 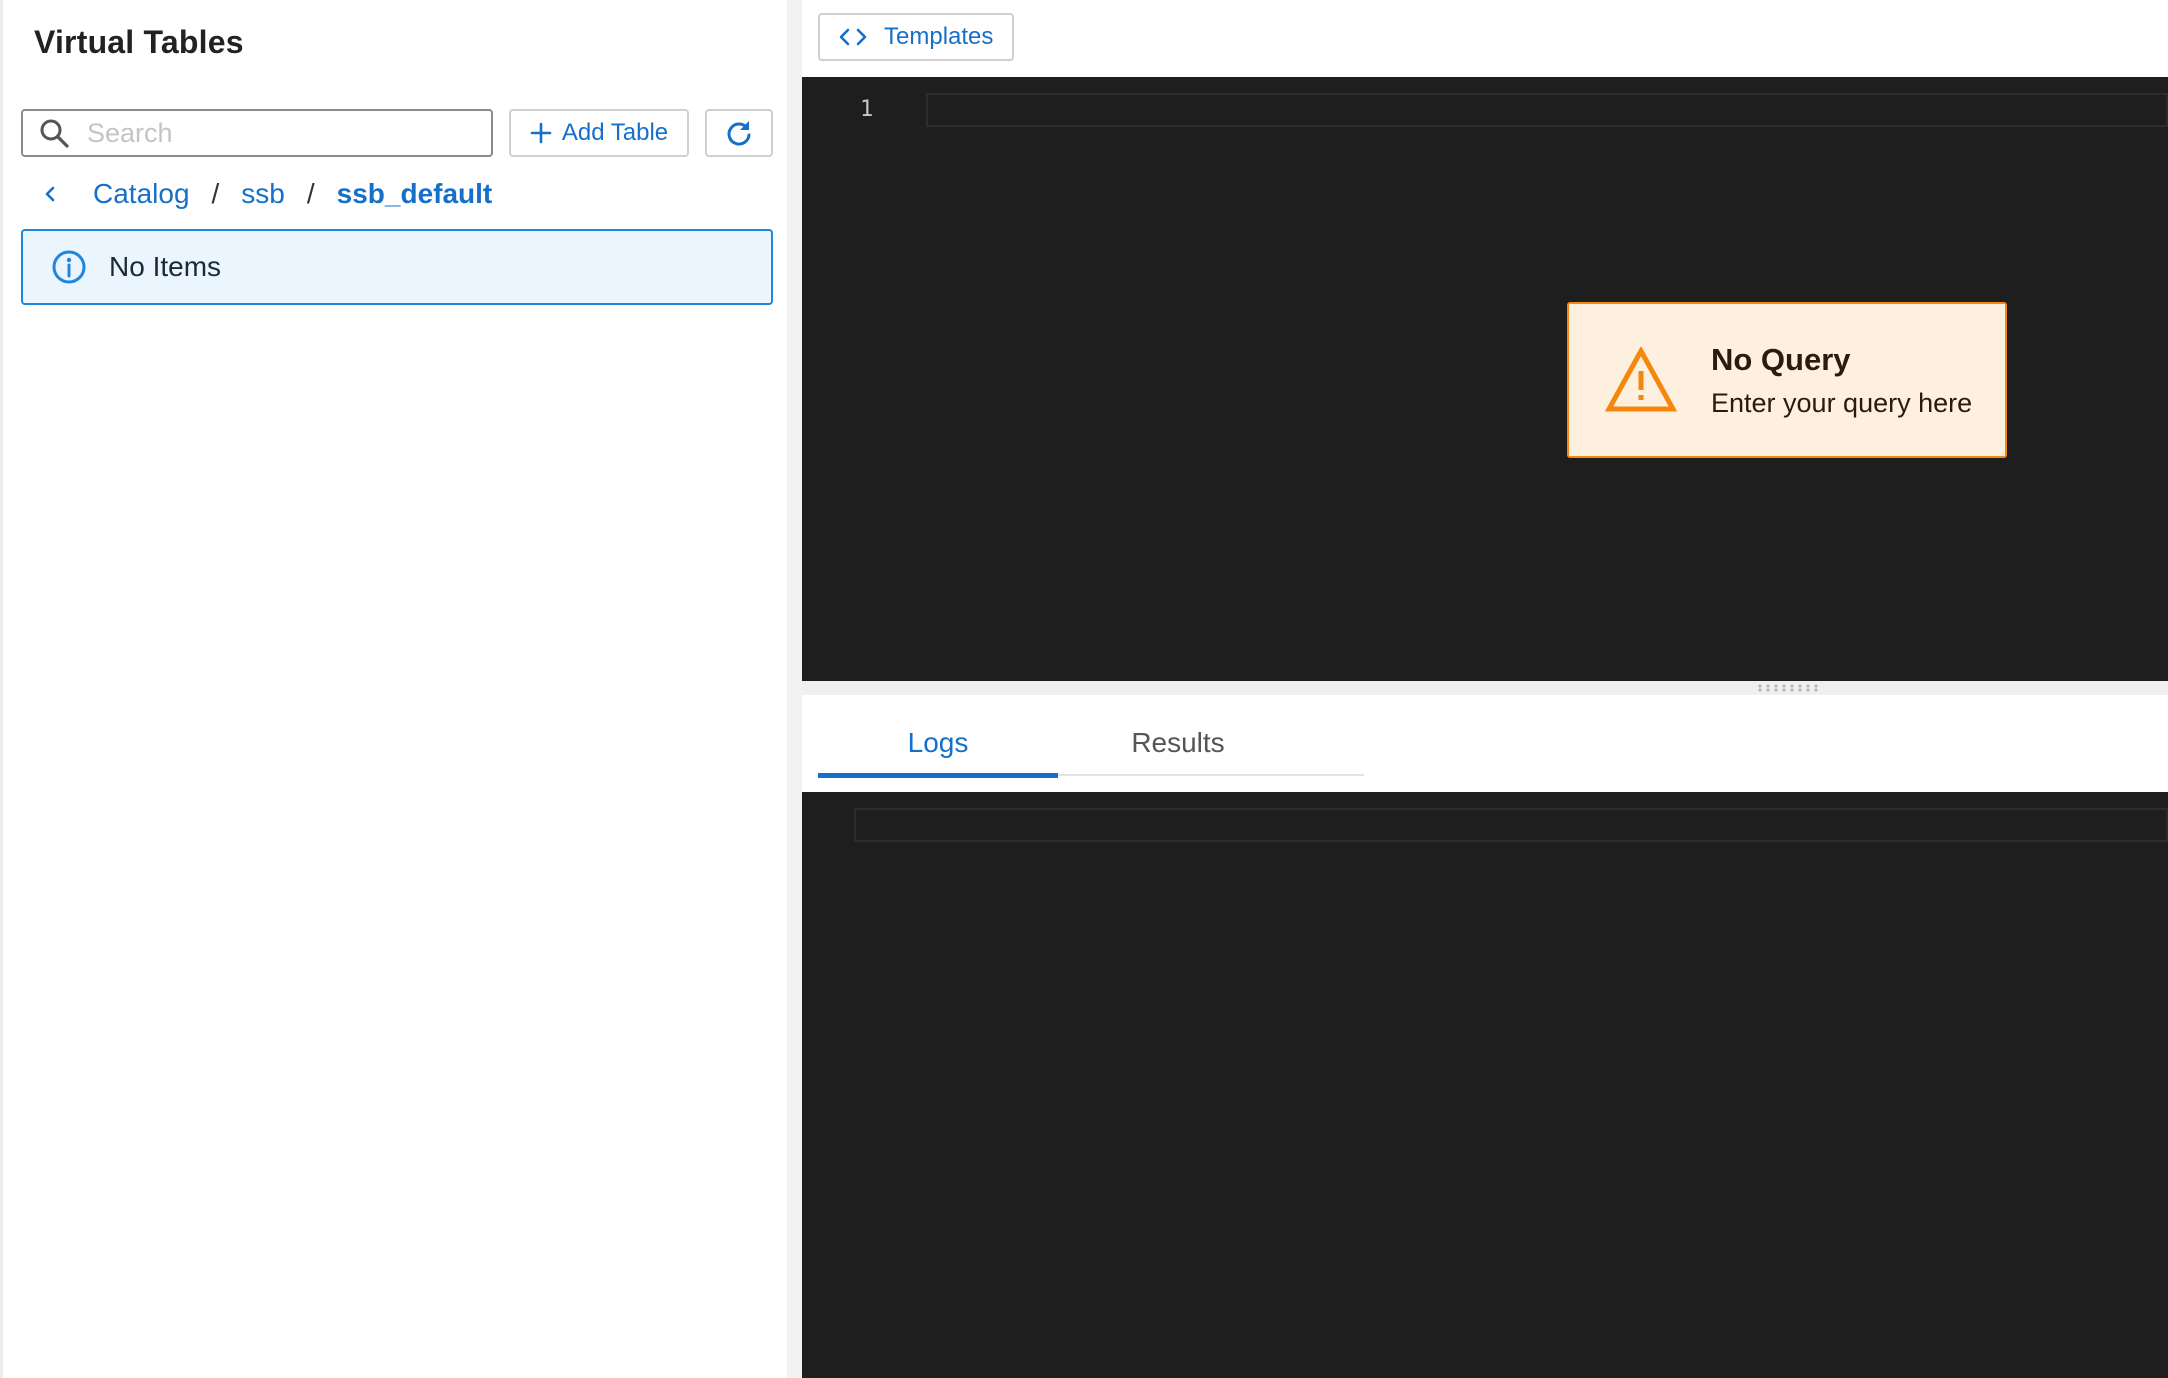 What do you see at coordinates (54, 194) in the screenshot?
I see `chevron-left-icon` at bounding box center [54, 194].